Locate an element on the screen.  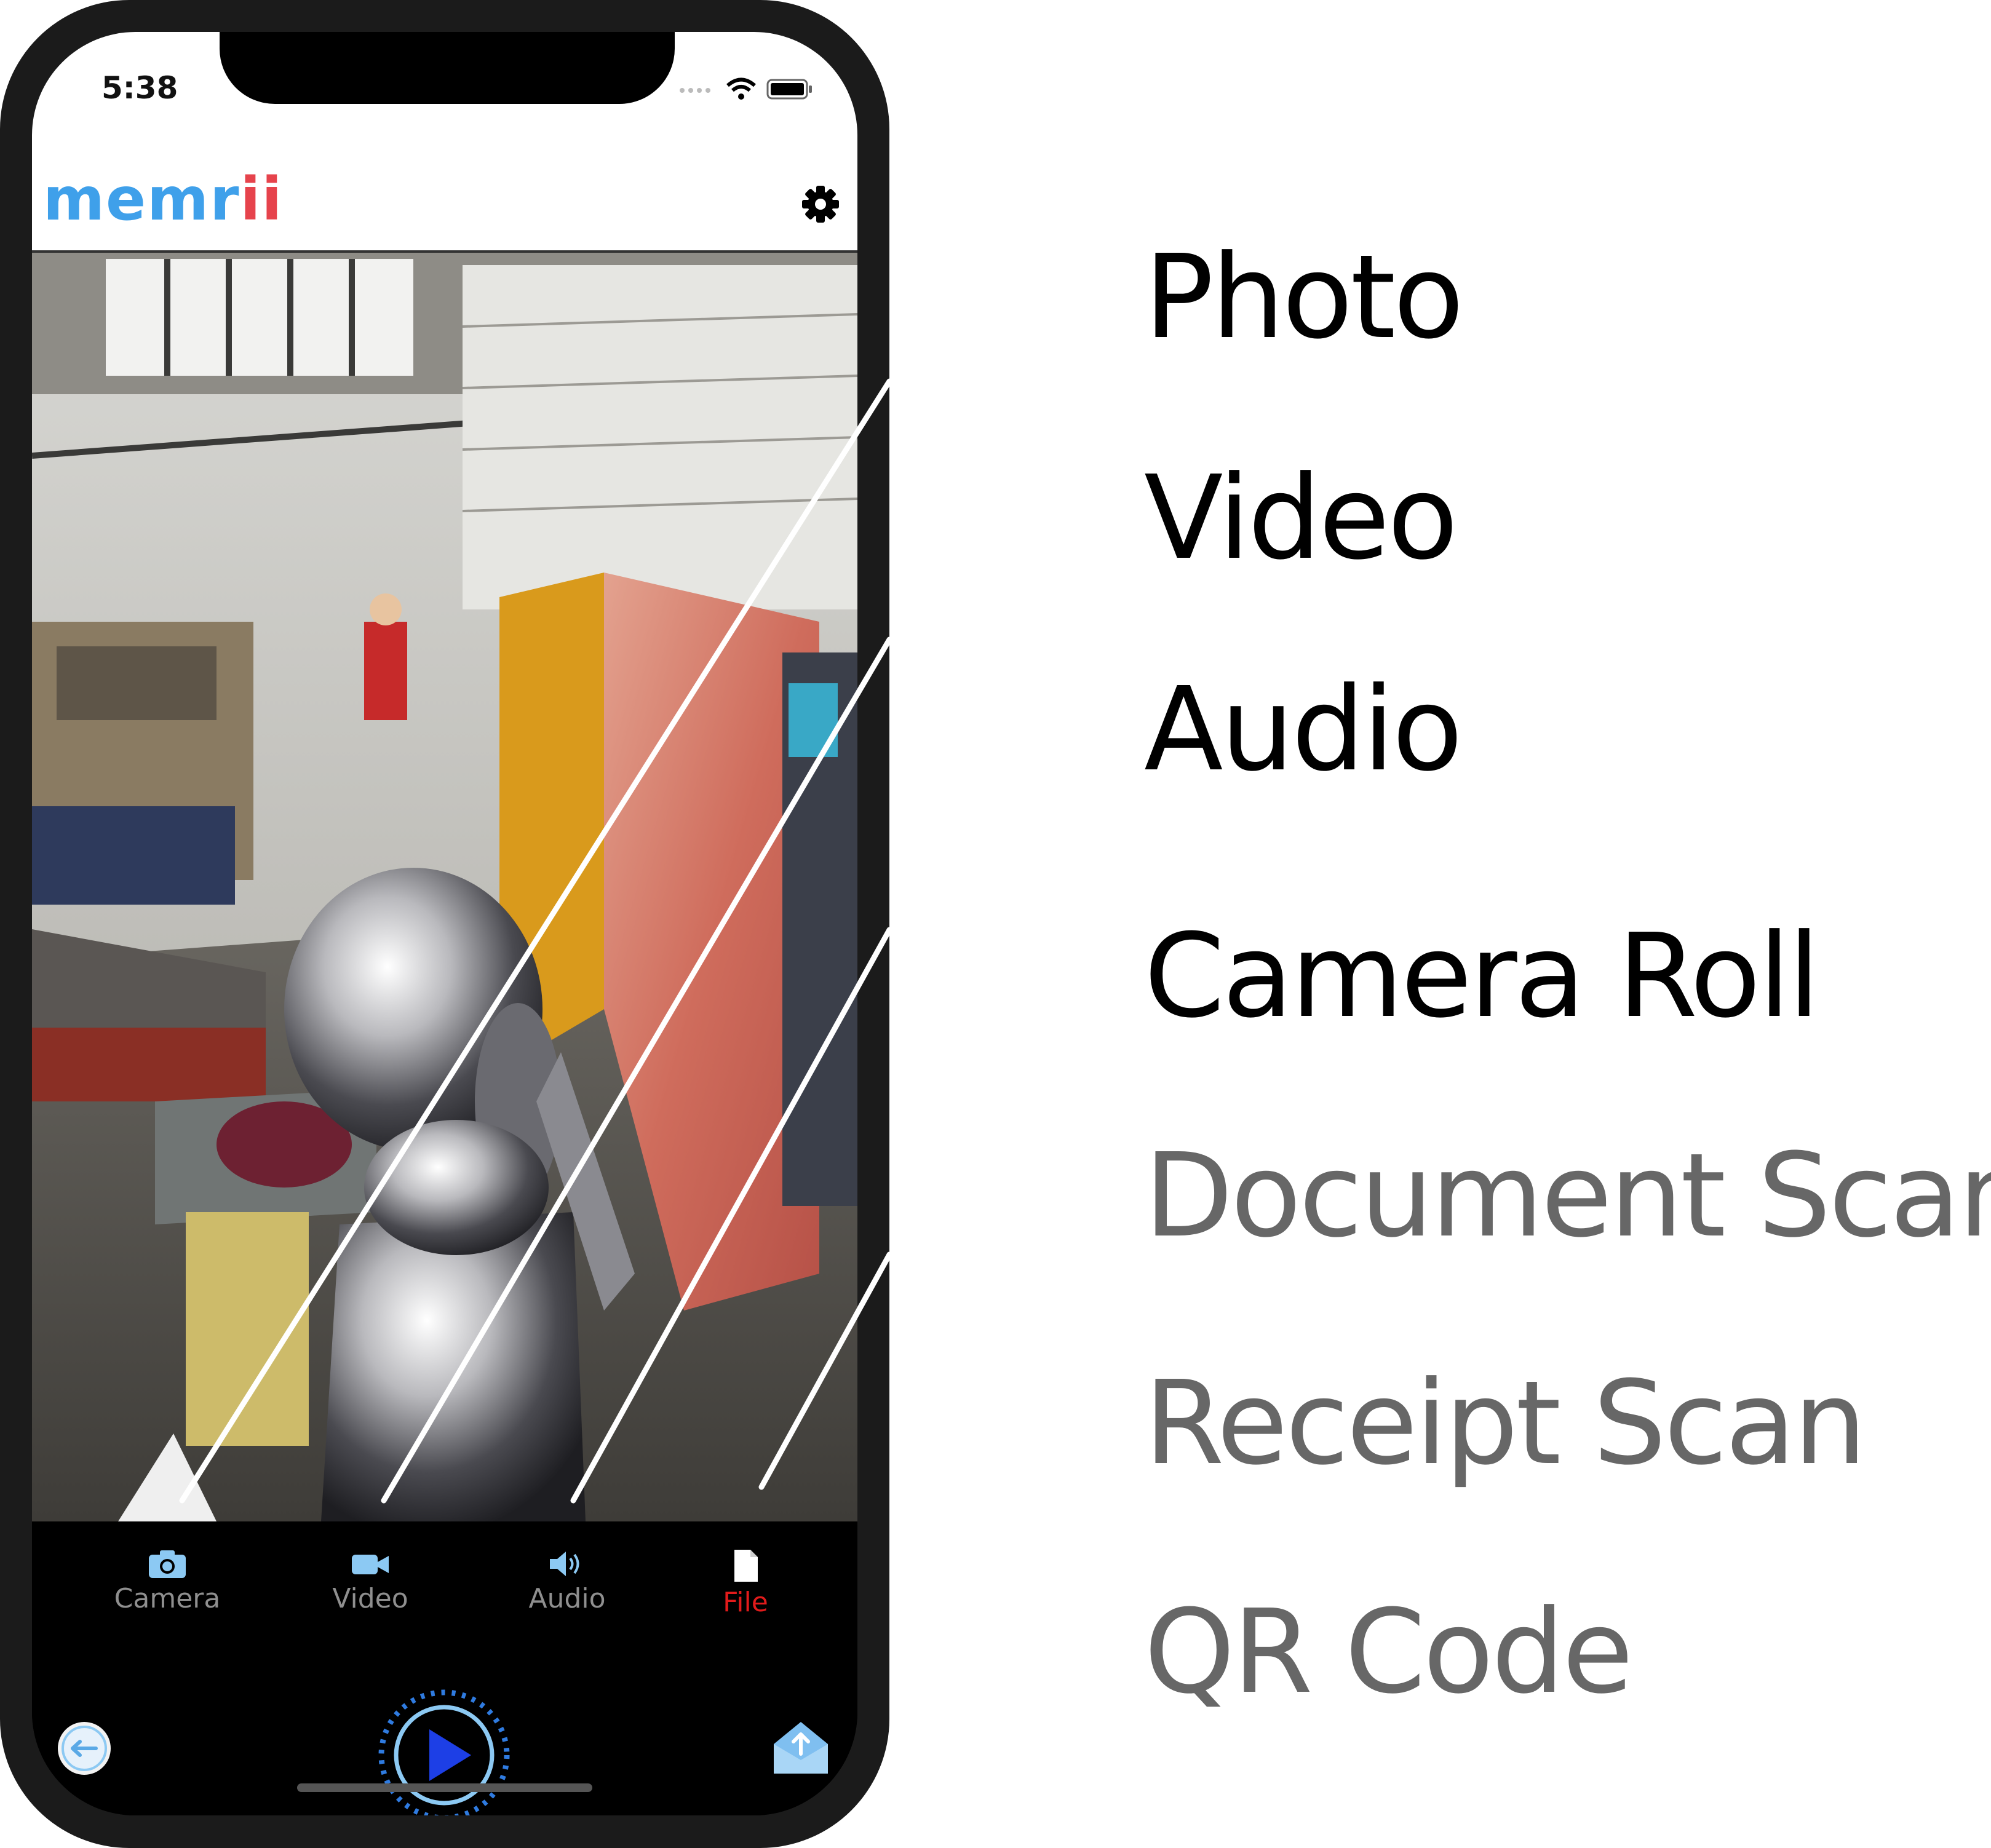
feature-receipt-scan: Receipt Scan is located at coordinates (1505, 1423).